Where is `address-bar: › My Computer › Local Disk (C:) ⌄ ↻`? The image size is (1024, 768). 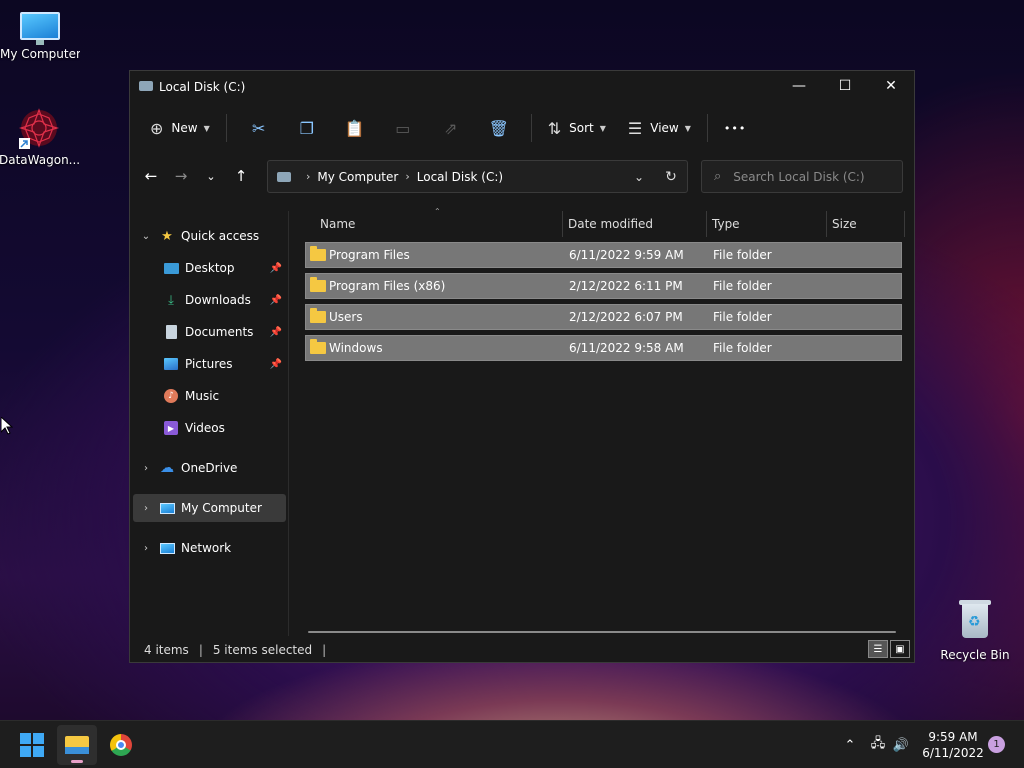
address-bar: › My Computer › Local Disk (C:) ⌄ ↻ is located at coordinates (477, 176).